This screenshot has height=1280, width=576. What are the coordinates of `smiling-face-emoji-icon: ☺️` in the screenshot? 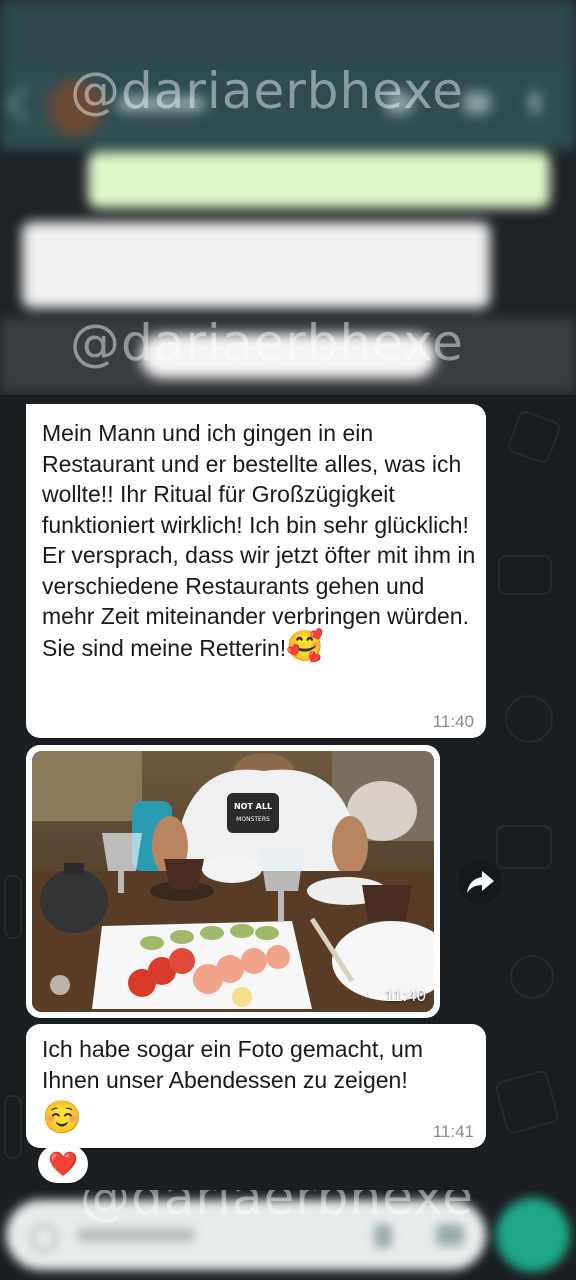 It's located at (62, 1117).